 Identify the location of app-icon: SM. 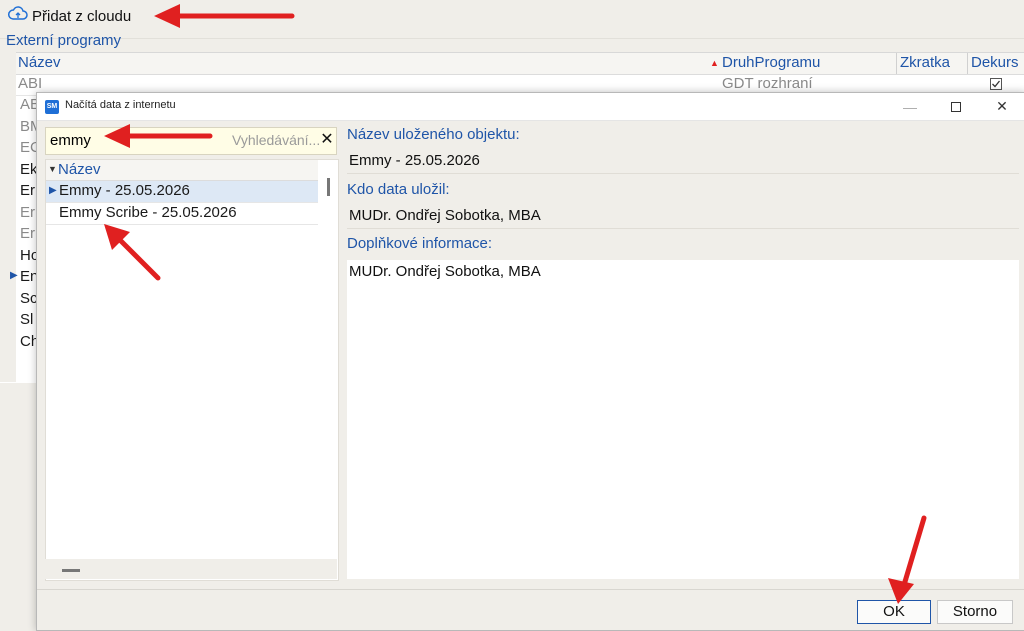
(52, 107).